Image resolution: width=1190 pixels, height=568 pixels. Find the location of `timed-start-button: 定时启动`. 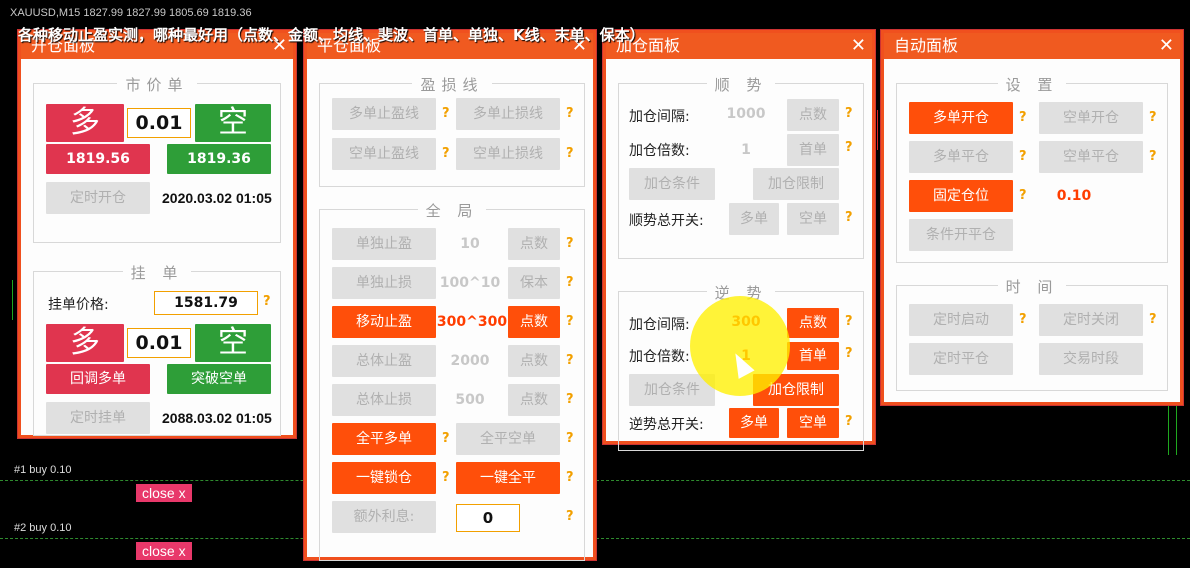

timed-start-button: 定时启动 is located at coordinates (961, 320).